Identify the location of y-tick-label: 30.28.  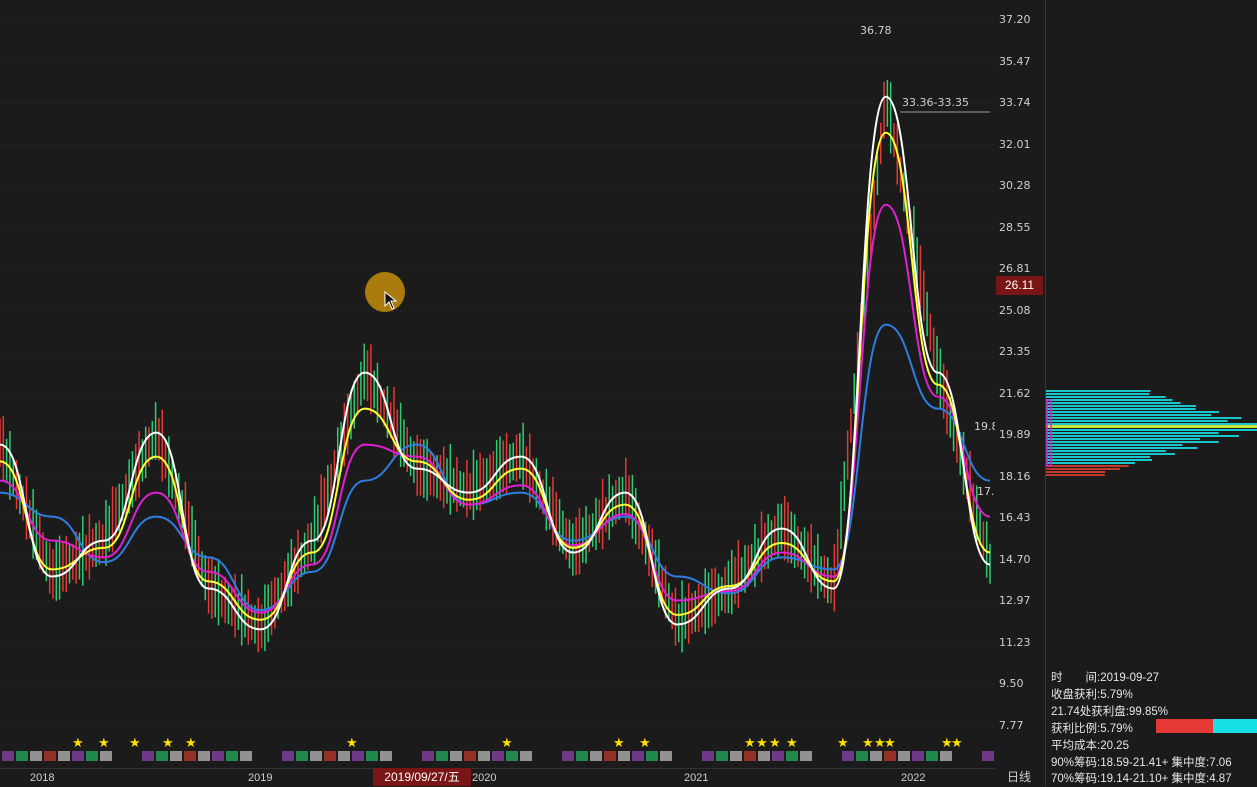
(1015, 185).